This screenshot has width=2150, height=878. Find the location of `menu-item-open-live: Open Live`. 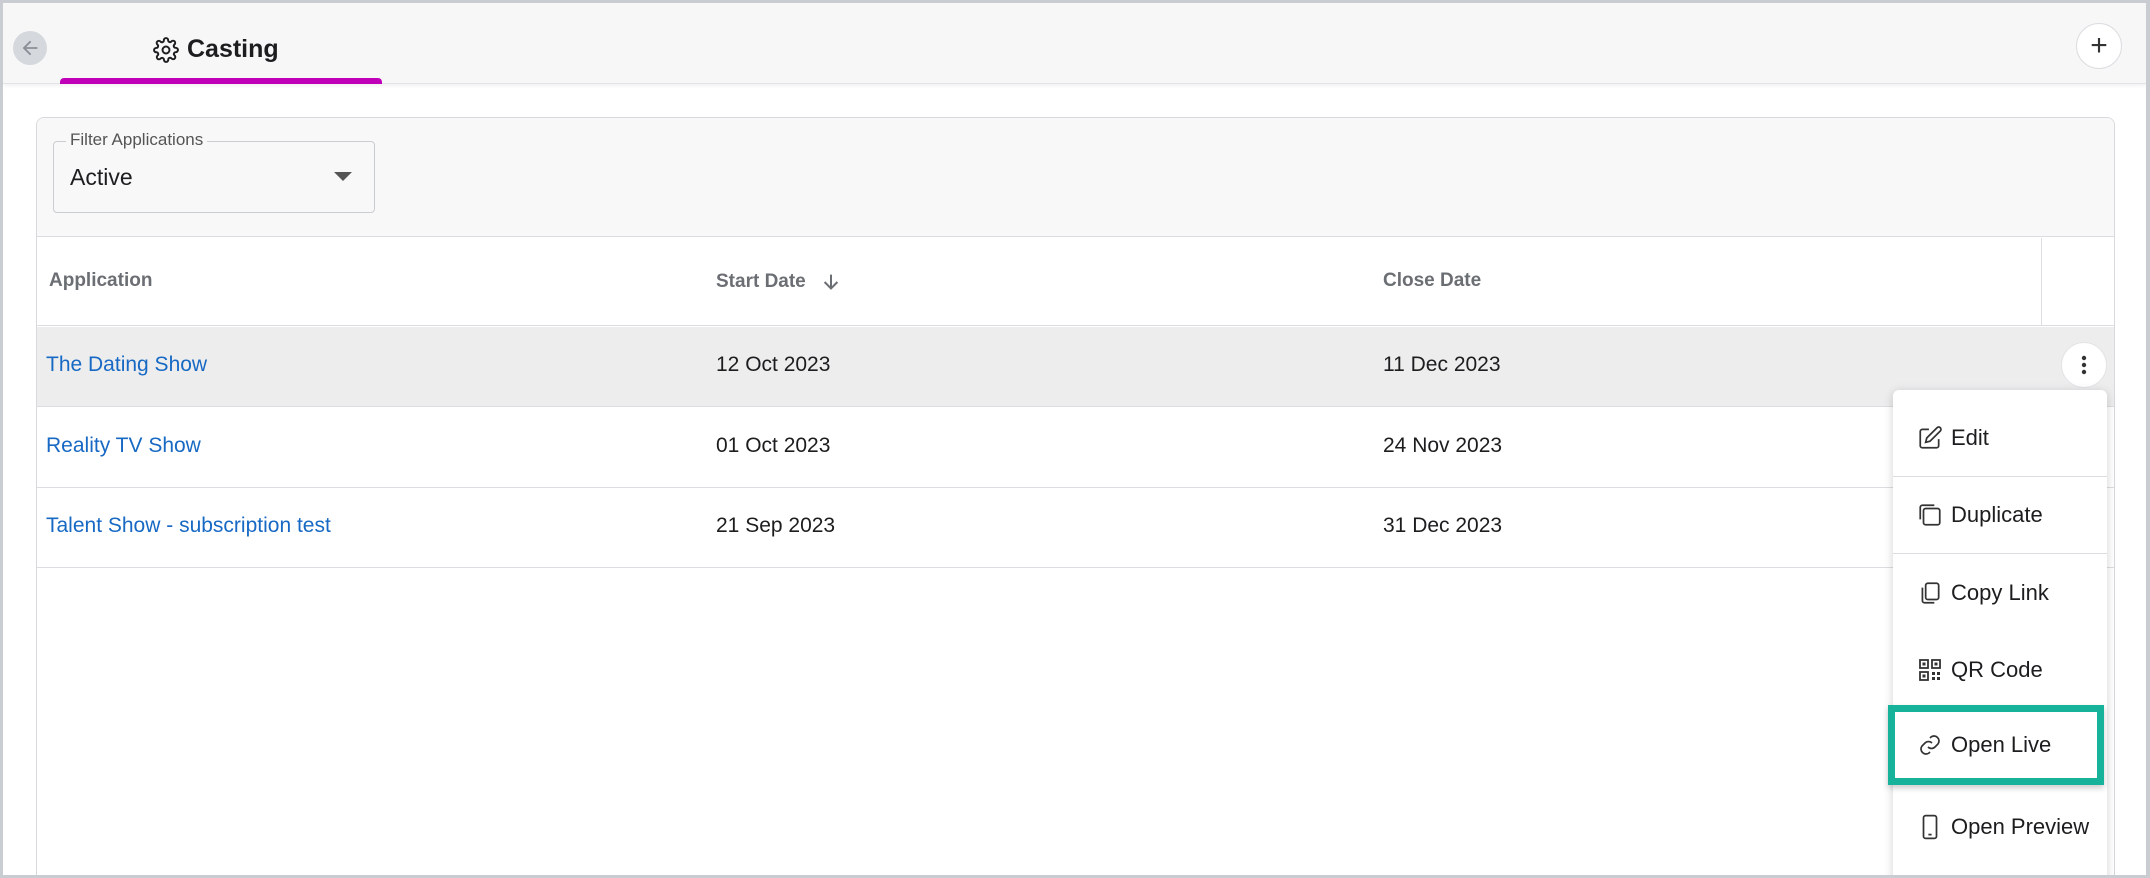

menu-item-open-live: Open Live is located at coordinates (1996, 745).